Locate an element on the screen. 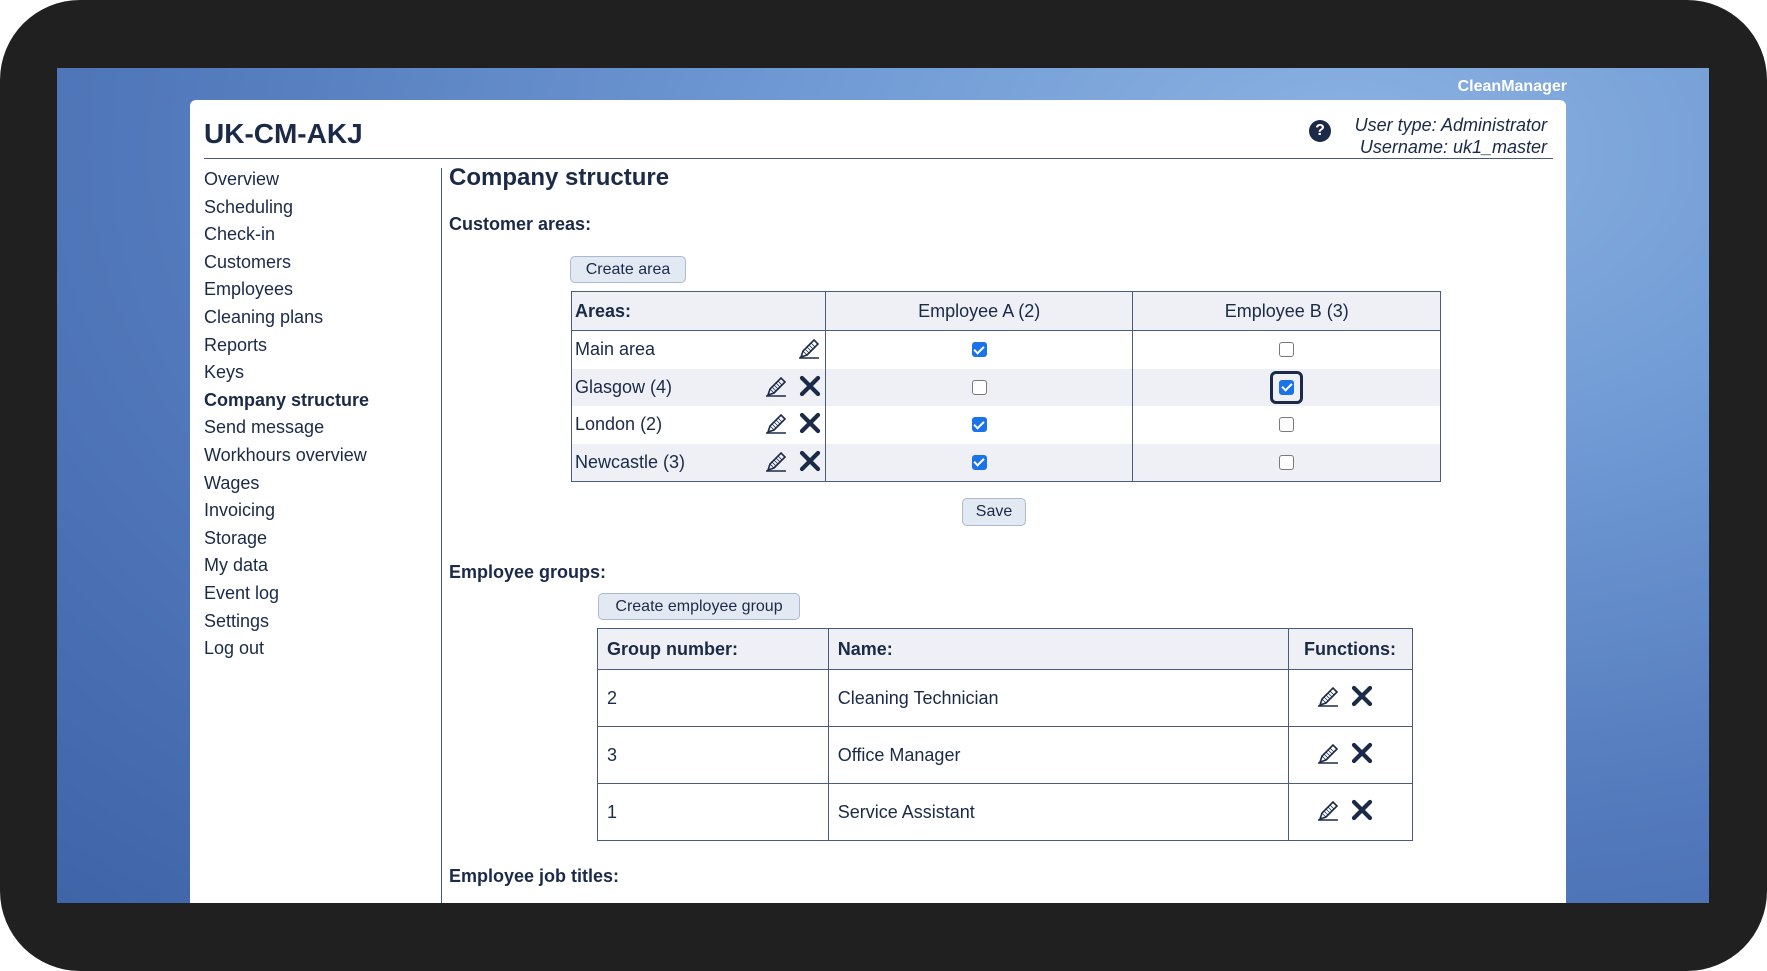  group-number-cell: 2 is located at coordinates (713, 698).